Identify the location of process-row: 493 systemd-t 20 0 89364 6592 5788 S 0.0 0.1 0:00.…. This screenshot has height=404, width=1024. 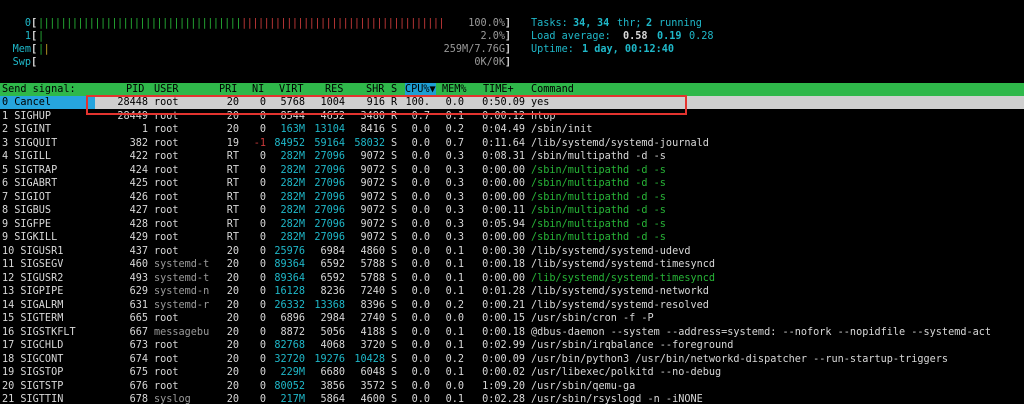
(512, 278).